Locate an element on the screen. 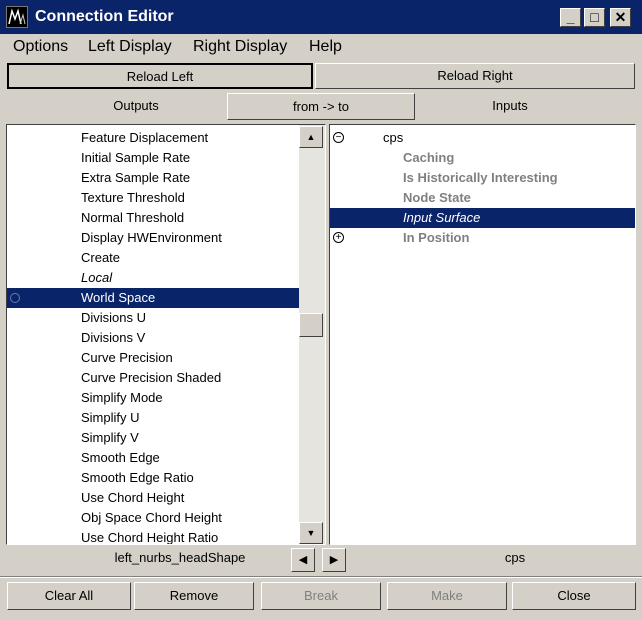 This screenshot has height=620, width=642. scroll-down-button: ▼ is located at coordinates (311, 533).